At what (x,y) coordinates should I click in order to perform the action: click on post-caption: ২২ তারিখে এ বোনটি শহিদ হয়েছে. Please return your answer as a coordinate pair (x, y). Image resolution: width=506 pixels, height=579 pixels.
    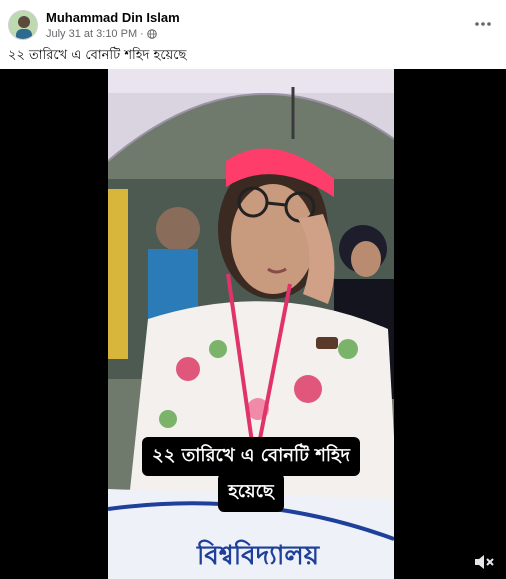
    Looking at the image, I should click on (97, 55).